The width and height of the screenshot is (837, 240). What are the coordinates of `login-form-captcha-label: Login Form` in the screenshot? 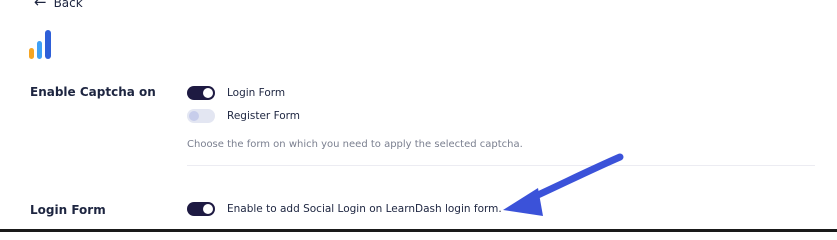 It's located at (256, 93).